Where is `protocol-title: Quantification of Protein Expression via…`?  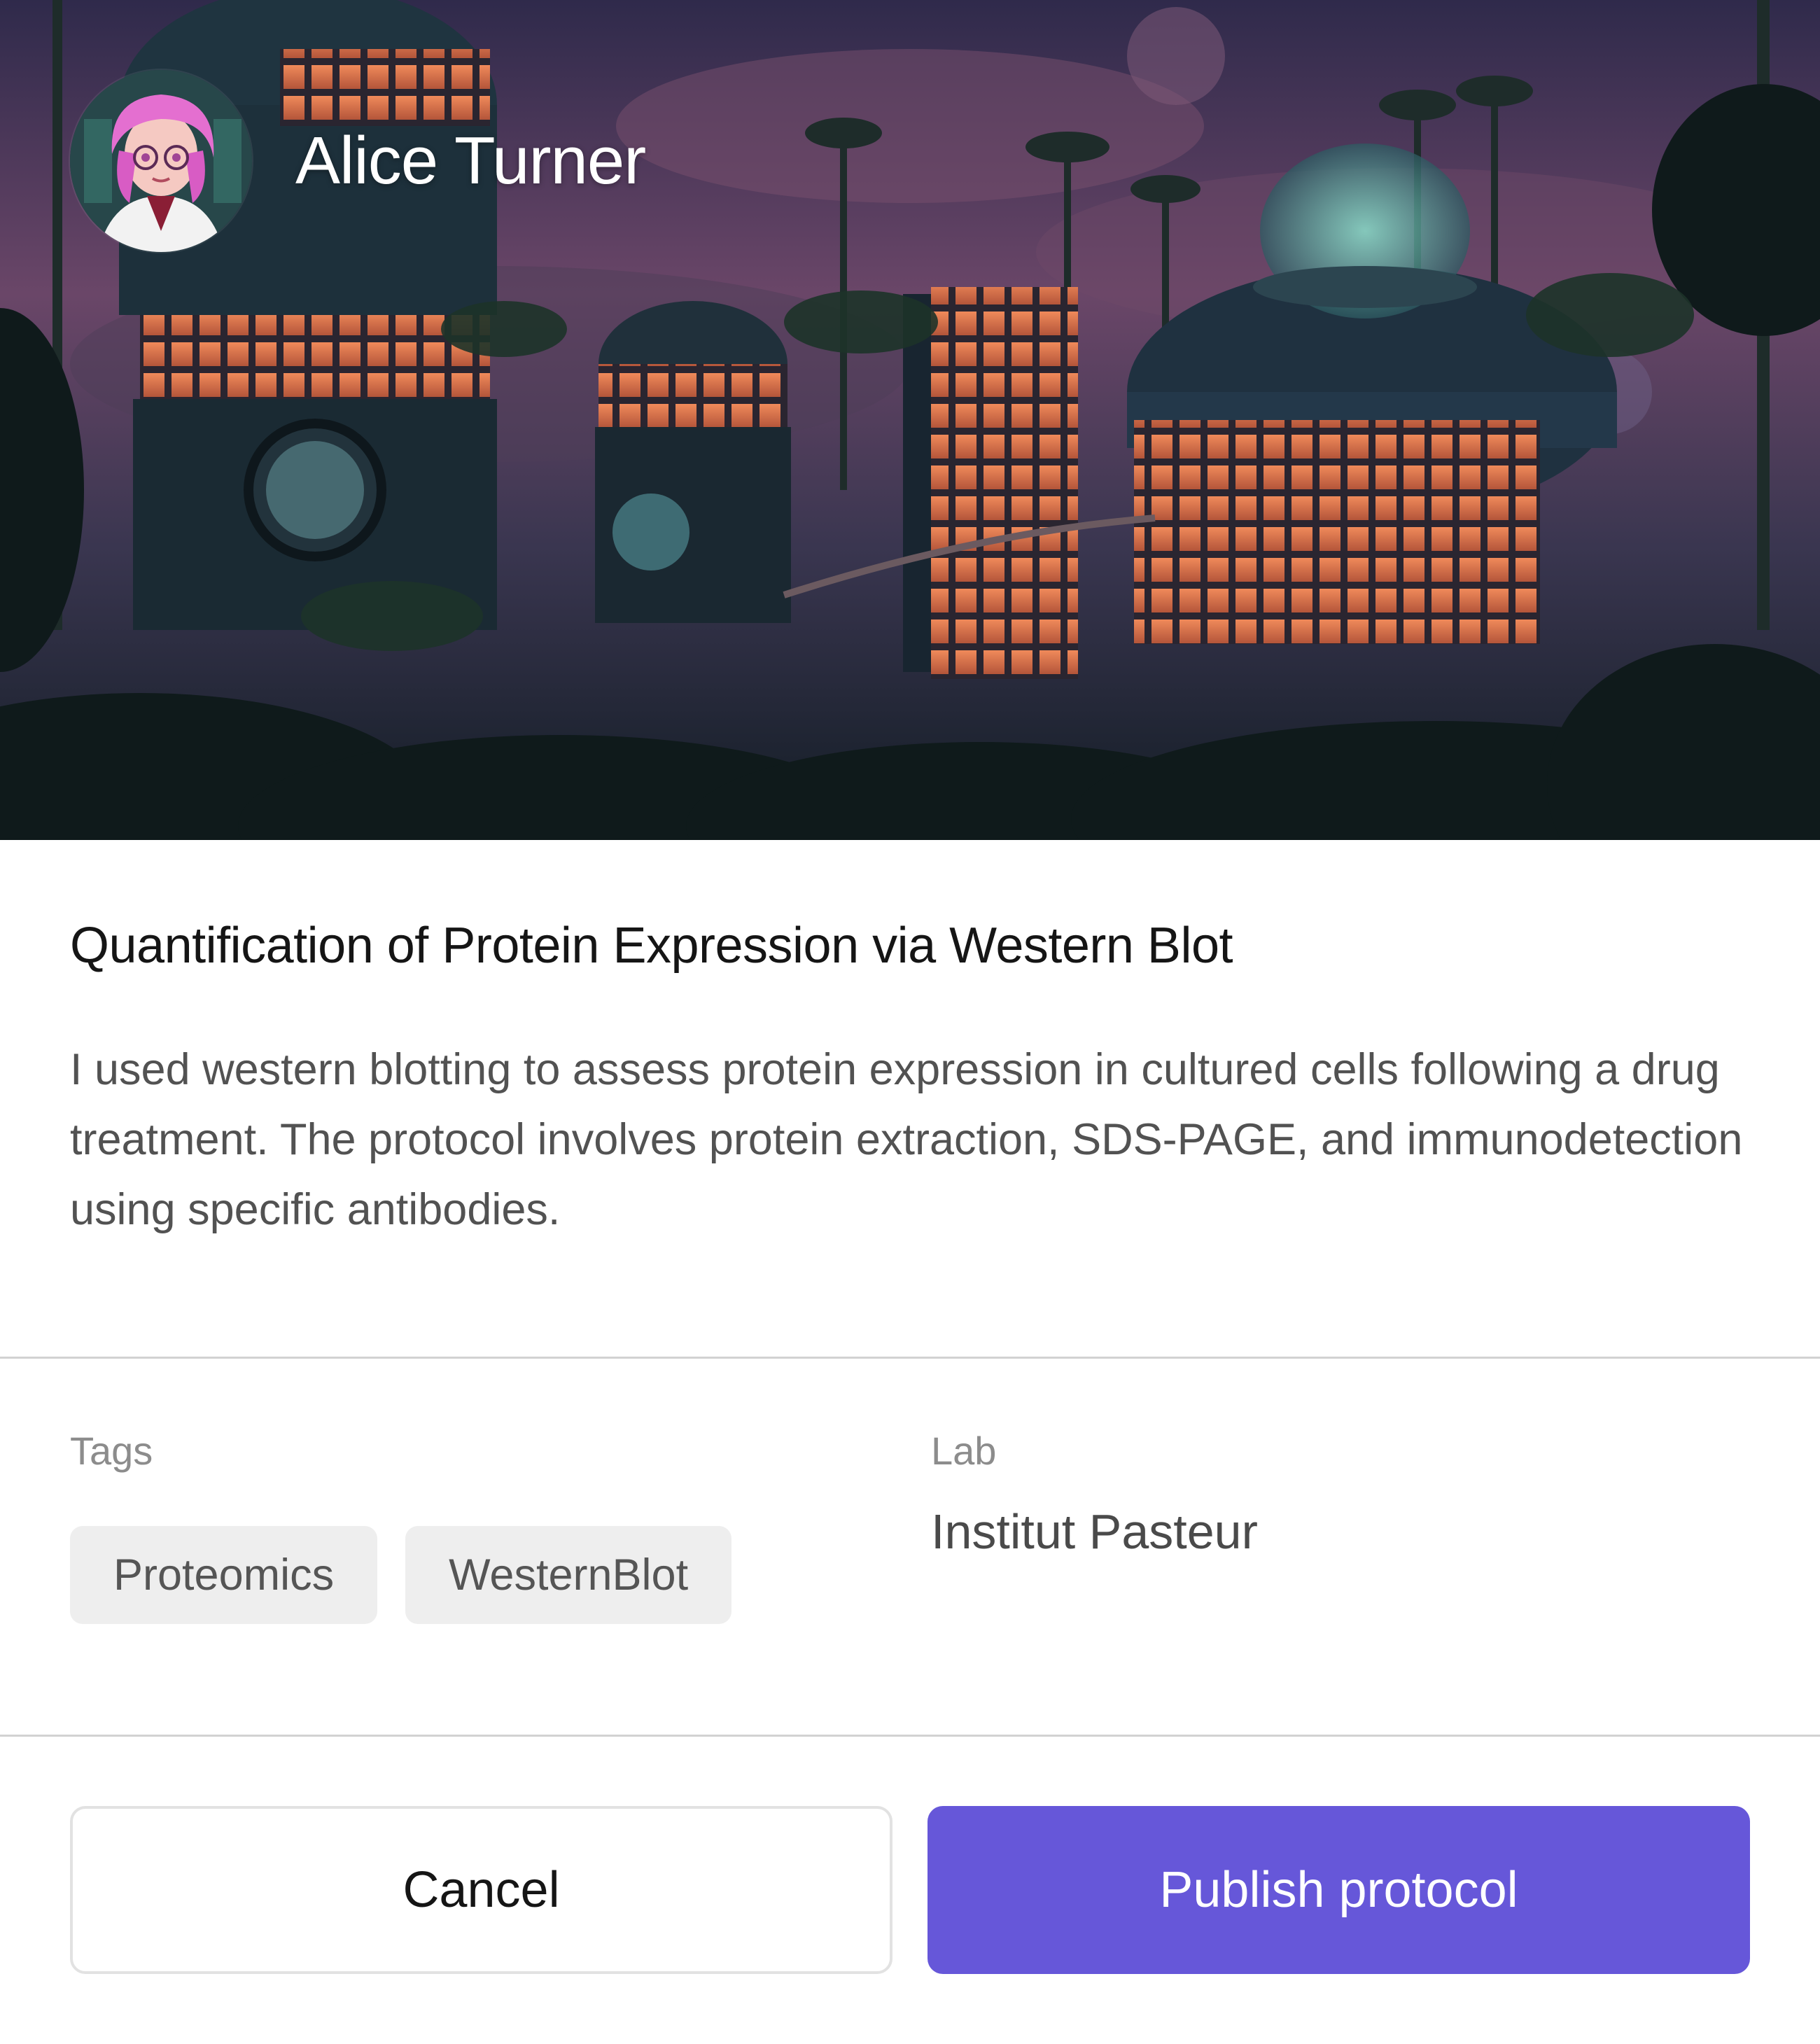
protocol-title: Quantification of Protein Expression via… is located at coordinates (651, 946).